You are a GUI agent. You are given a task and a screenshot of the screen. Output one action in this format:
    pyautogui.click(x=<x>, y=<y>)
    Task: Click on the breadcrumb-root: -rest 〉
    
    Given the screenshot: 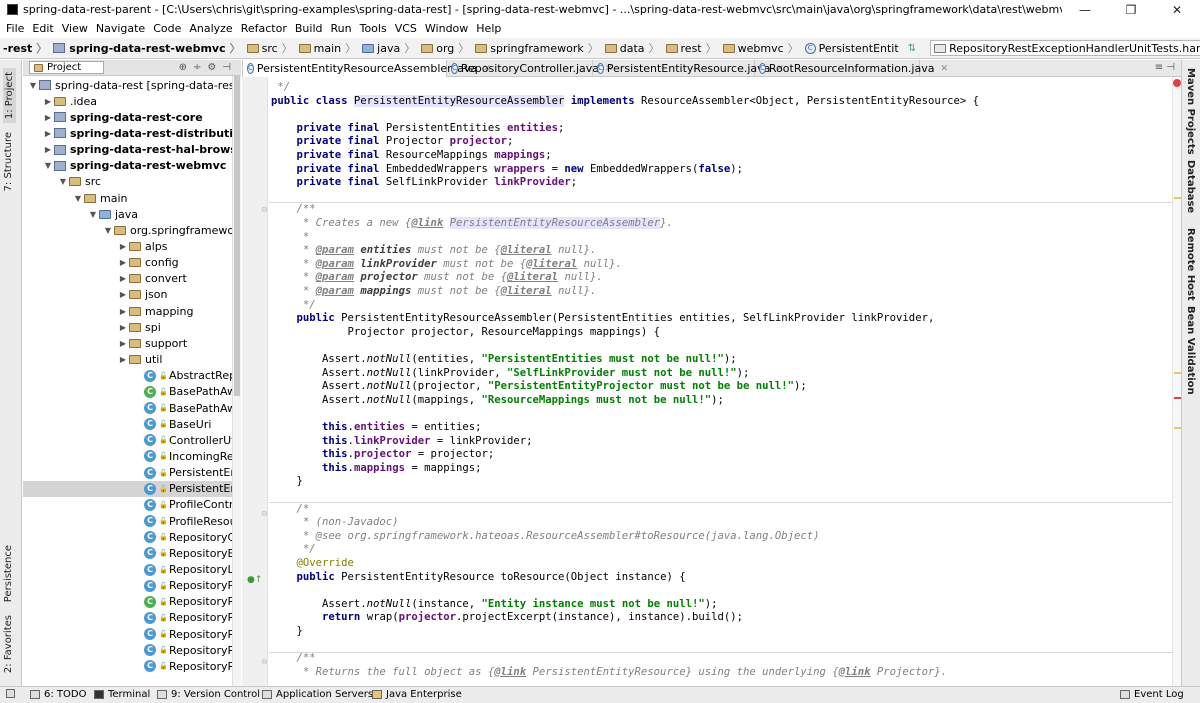 What is the action you would take?
    pyautogui.click(x=25, y=48)
    